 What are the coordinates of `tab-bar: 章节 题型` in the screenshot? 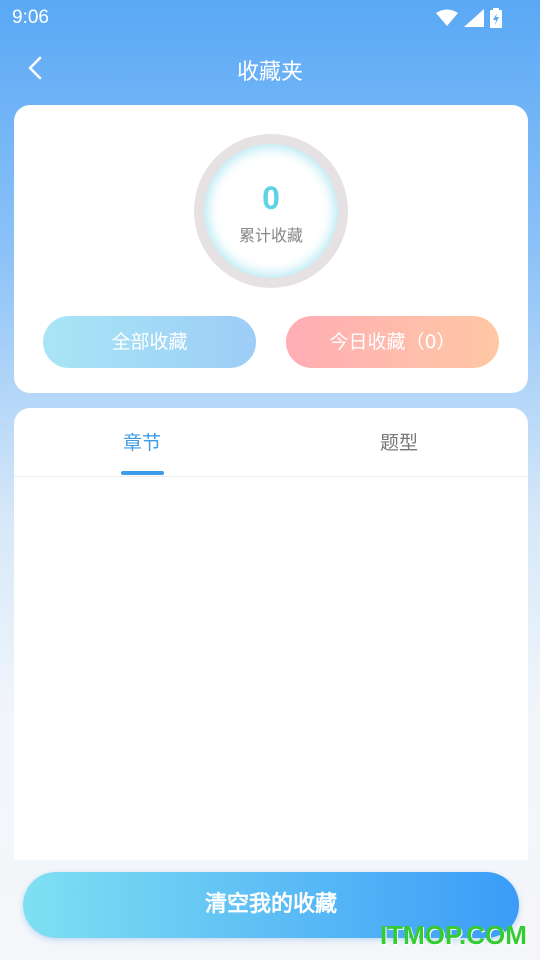 It's located at (271, 442).